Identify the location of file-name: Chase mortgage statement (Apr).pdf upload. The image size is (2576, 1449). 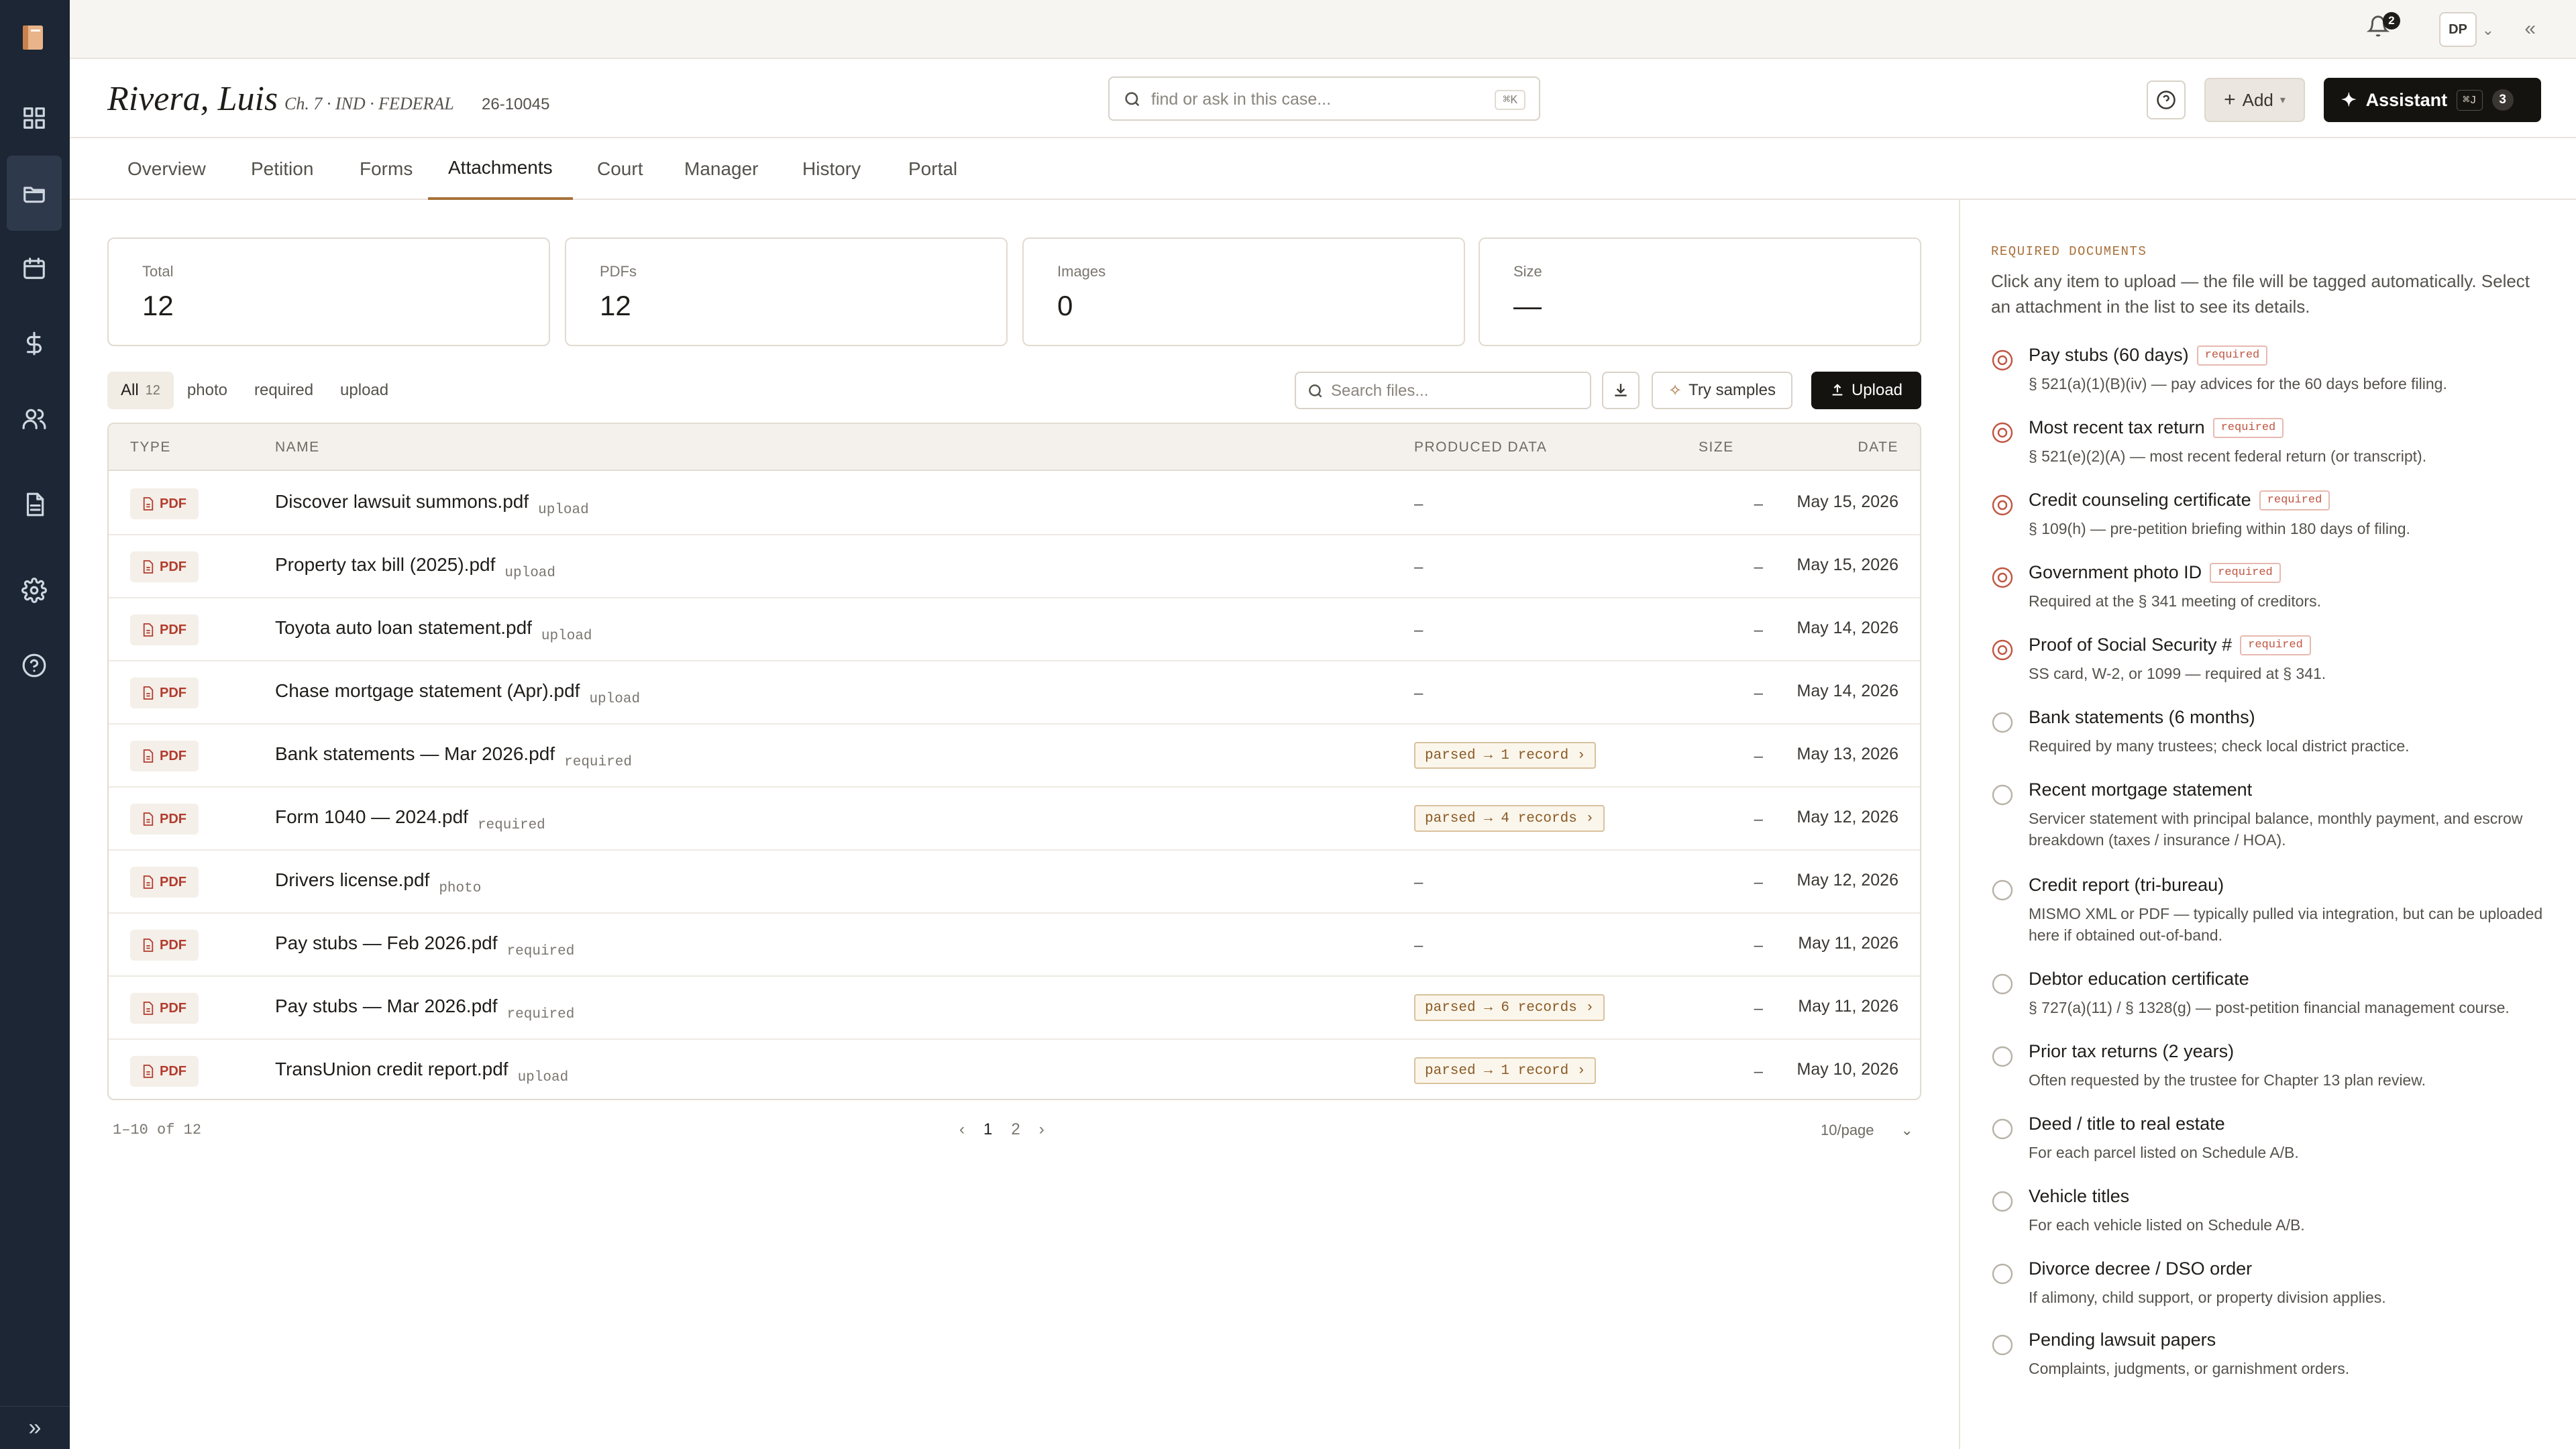
(457, 693).